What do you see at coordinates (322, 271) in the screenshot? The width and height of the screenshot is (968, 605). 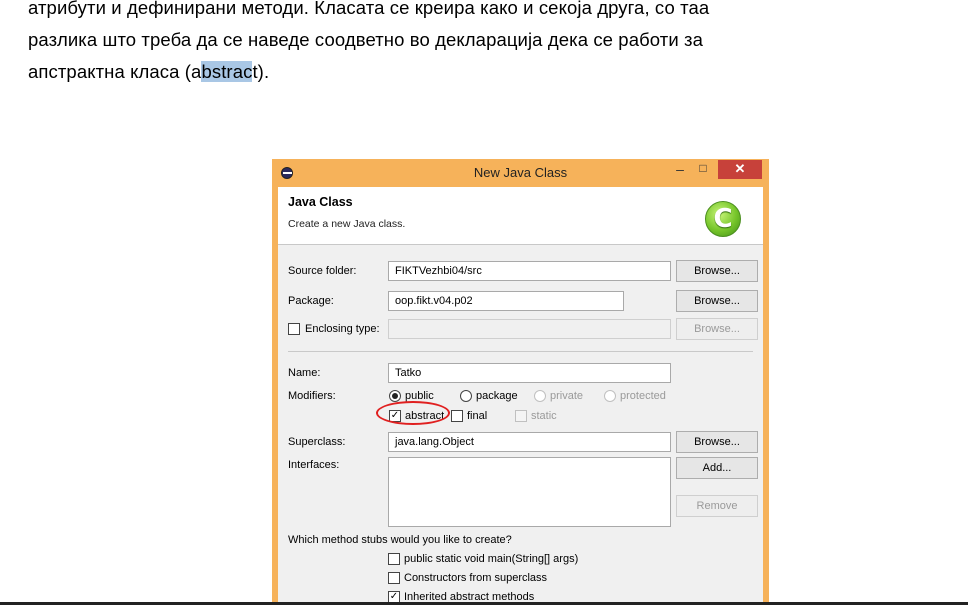 I see `source-folder-label: Source folder:` at bounding box center [322, 271].